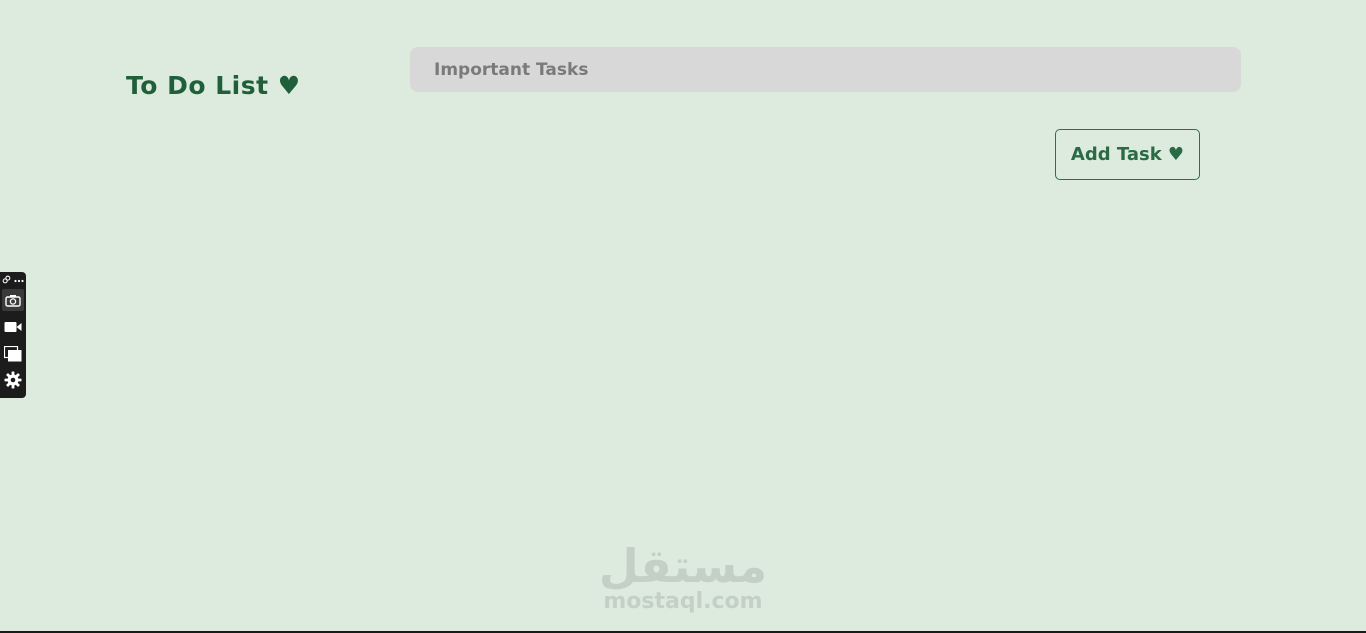 The width and height of the screenshot is (1366, 633). Describe the element at coordinates (213, 85) in the screenshot. I see `app-title: To Do List ♥` at that location.